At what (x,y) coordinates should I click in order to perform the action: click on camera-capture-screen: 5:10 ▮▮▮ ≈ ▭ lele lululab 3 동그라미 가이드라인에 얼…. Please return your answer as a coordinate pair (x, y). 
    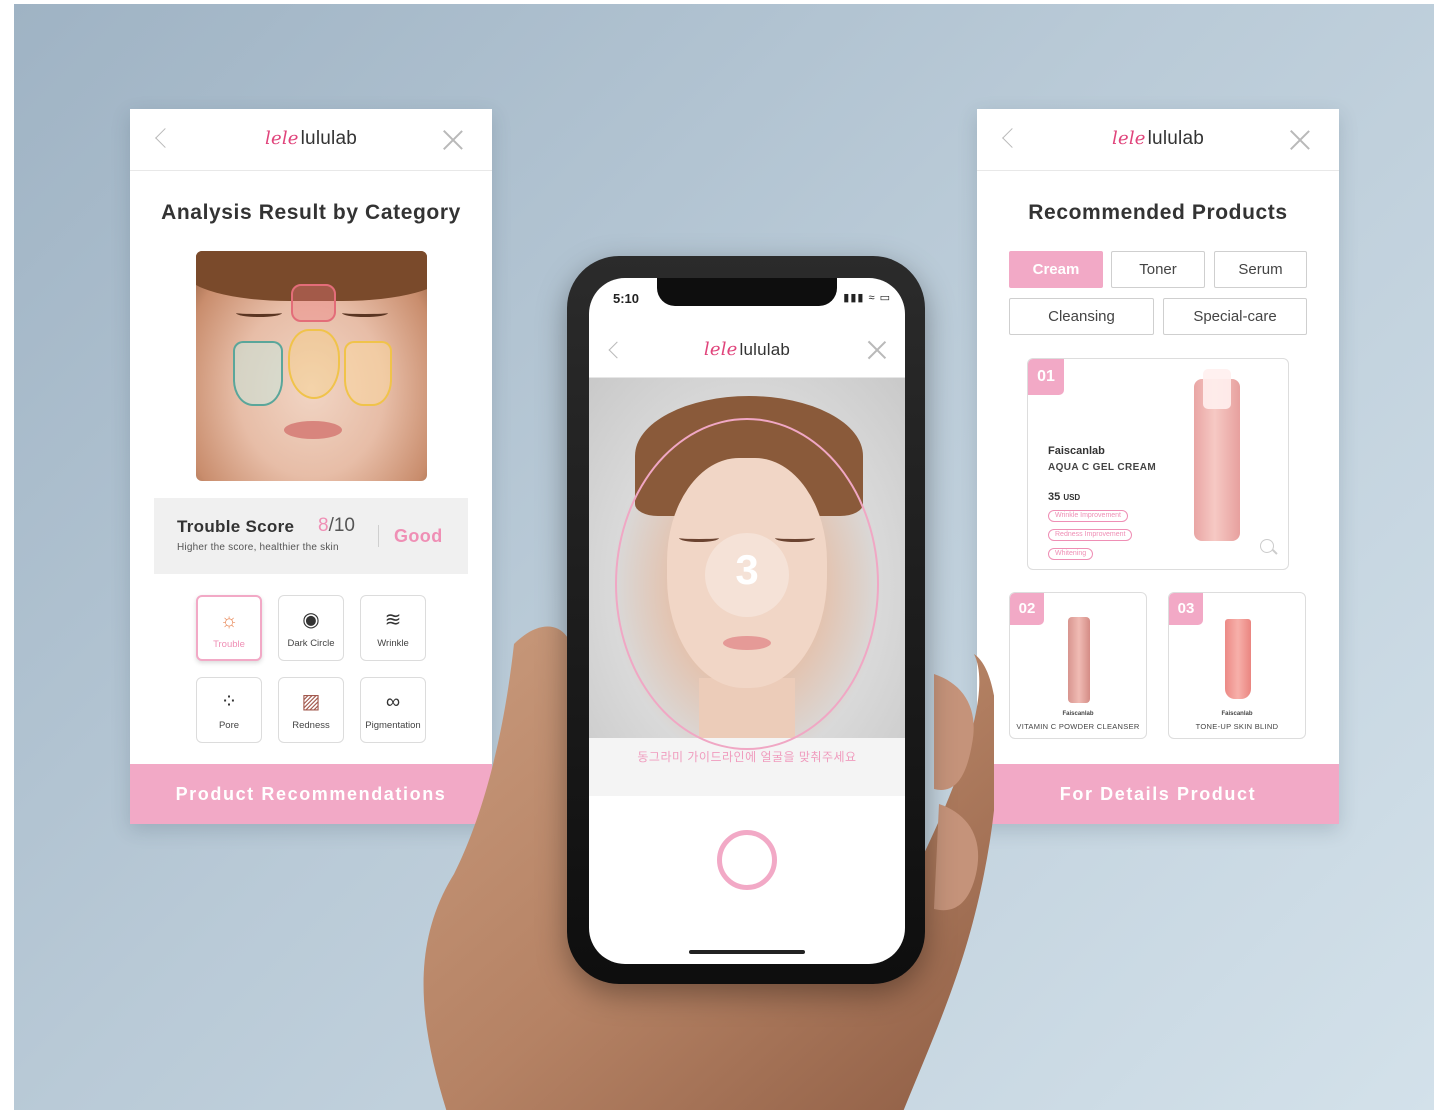
    Looking at the image, I should click on (747, 621).